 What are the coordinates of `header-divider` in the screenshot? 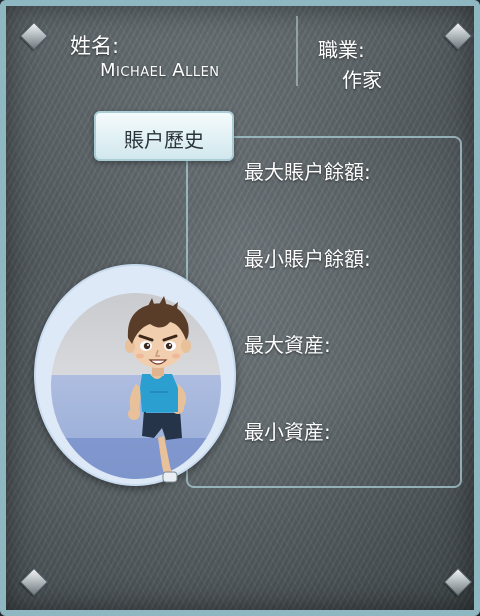 It's located at (297, 51).